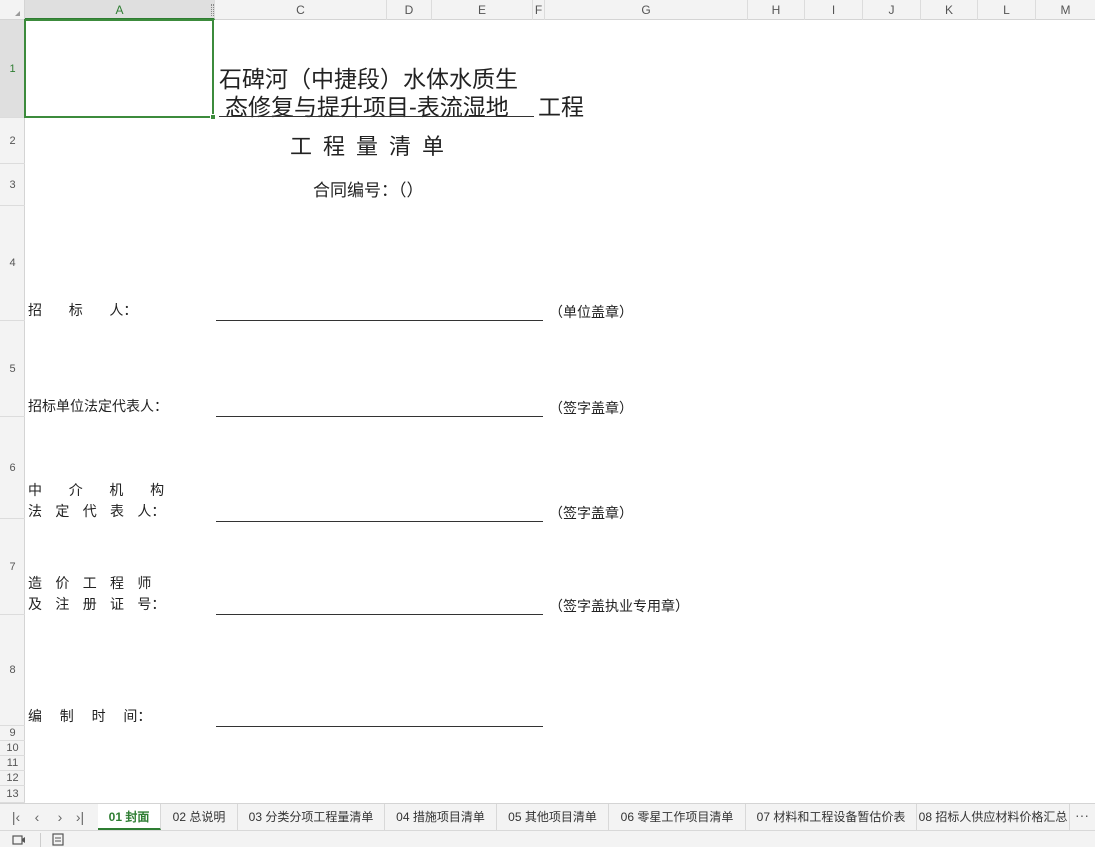 This screenshot has width=1095, height=847. I want to click on row-header: 1 2 3 4 5 6 7 8 9 10 11 12 13, so click(12, 411).